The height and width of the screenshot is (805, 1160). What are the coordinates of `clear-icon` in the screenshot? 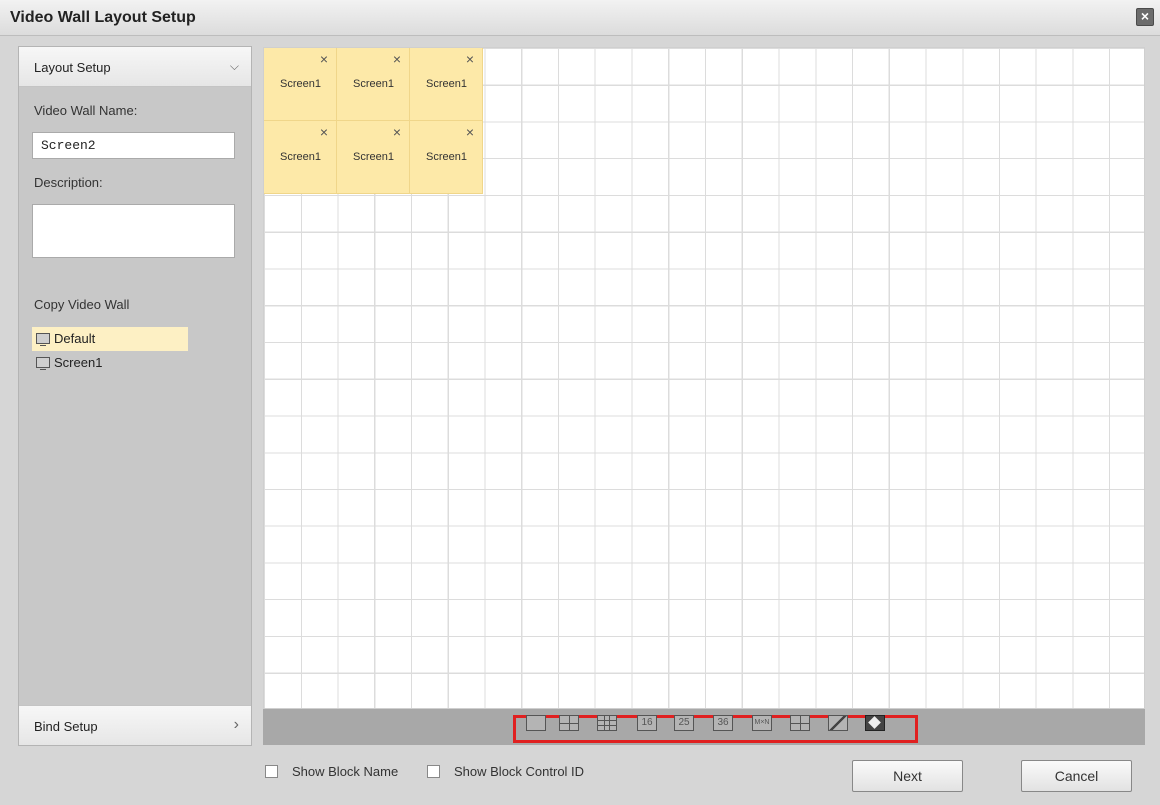 It's located at (875, 723).